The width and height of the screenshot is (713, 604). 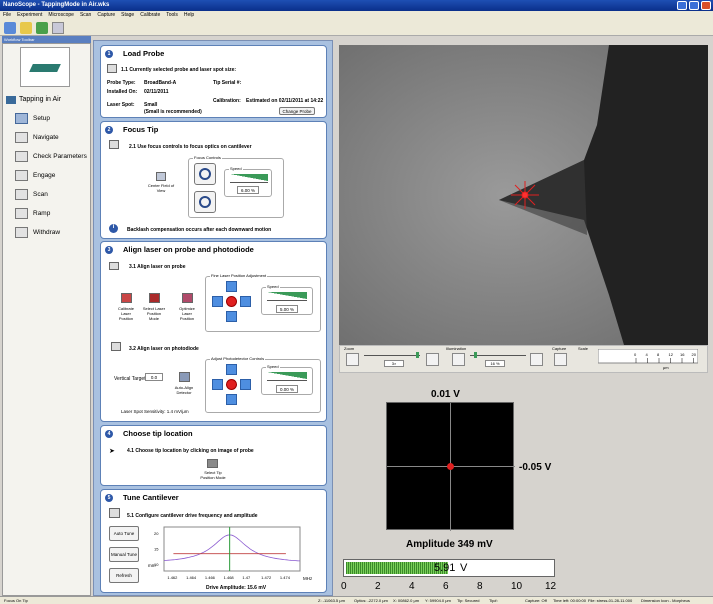 What do you see at coordinates (493, 600) in the screenshot?
I see `status-tip-number: Tip#:` at bounding box center [493, 600].